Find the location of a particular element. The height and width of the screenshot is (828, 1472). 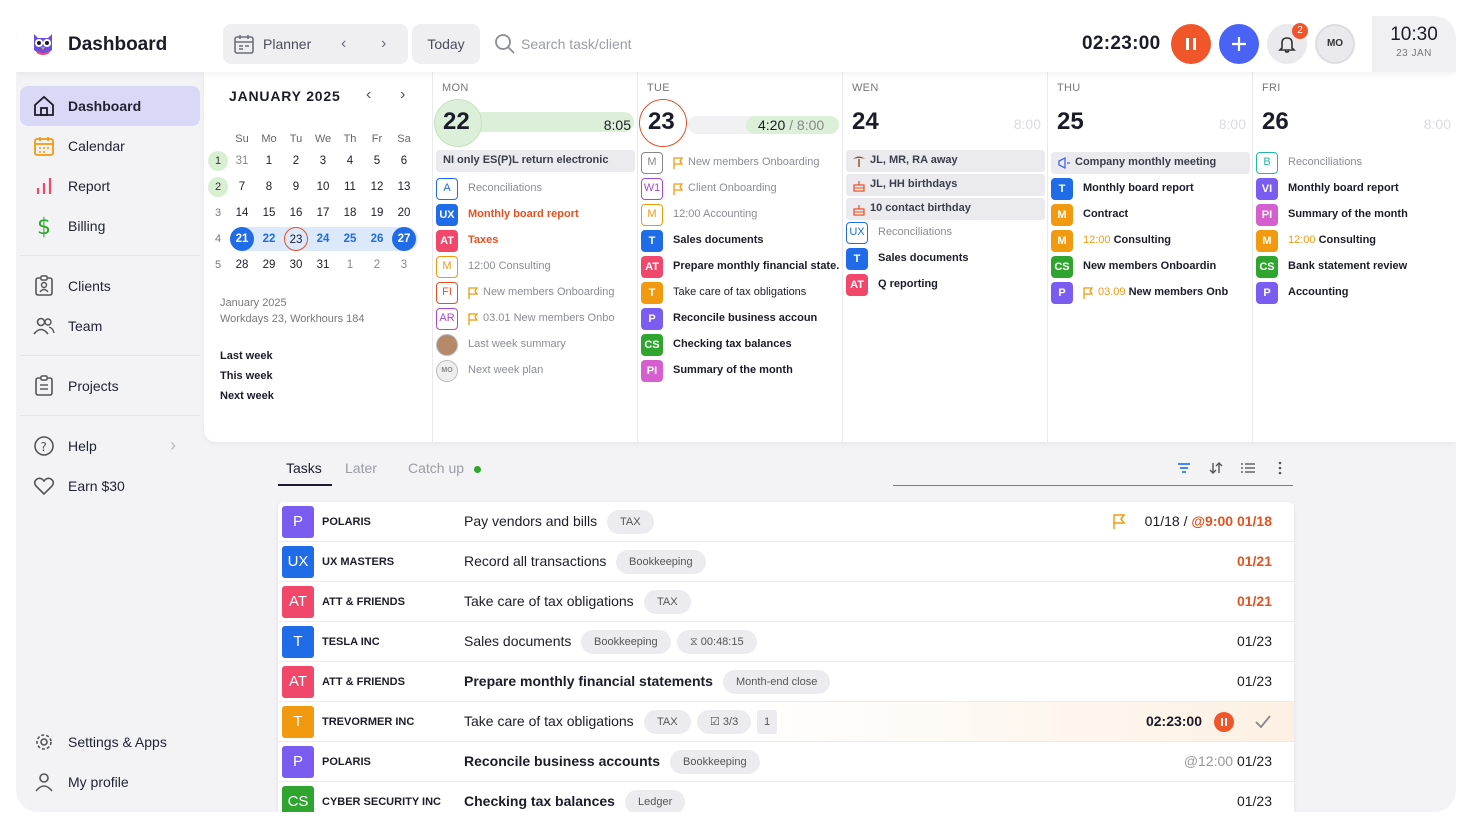

today-button: Today is located at coordinates (446, 44).